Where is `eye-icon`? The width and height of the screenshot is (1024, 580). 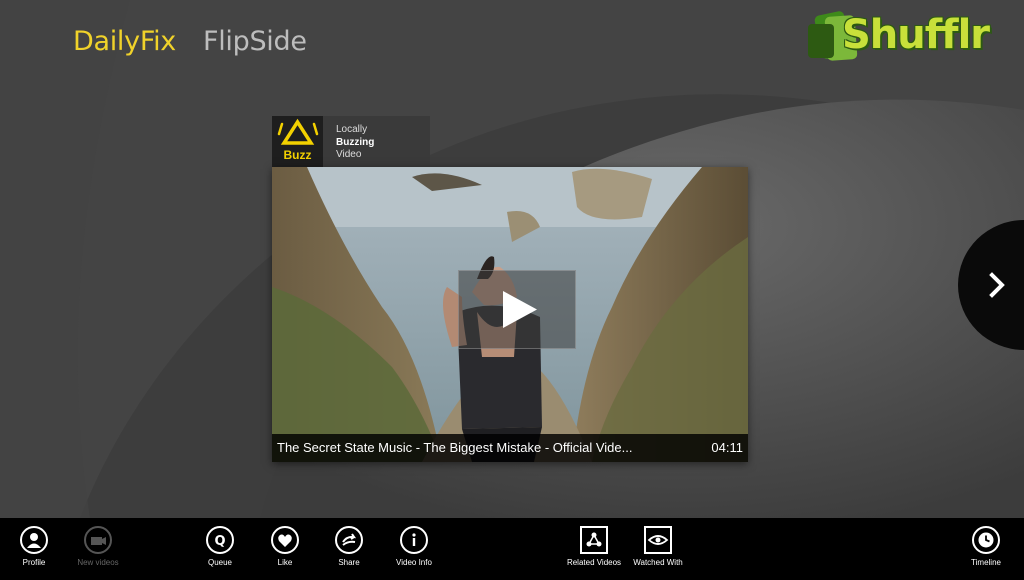 eye-icon is located at coordinates (658, 540).